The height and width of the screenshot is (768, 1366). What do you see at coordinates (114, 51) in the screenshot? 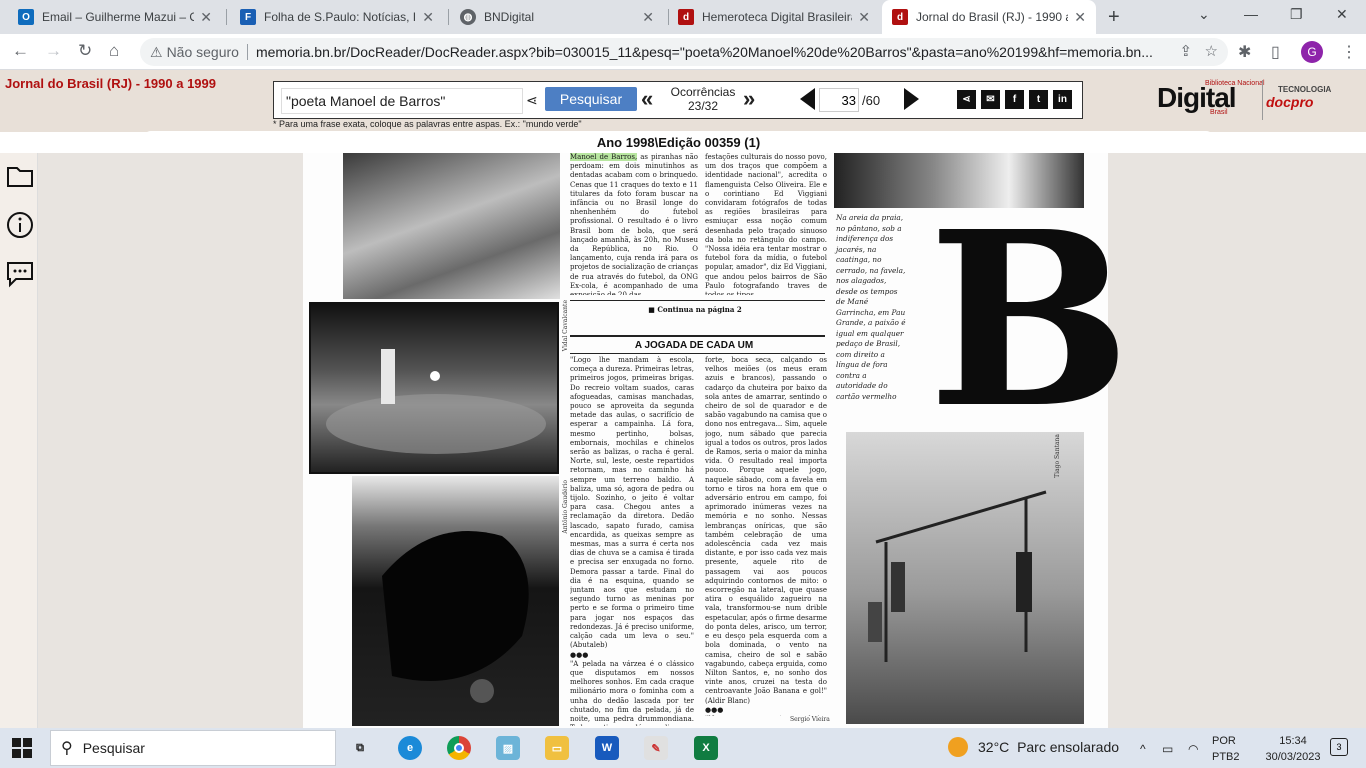
I see `home-button: ⌂` at bounding box center [114, 51].